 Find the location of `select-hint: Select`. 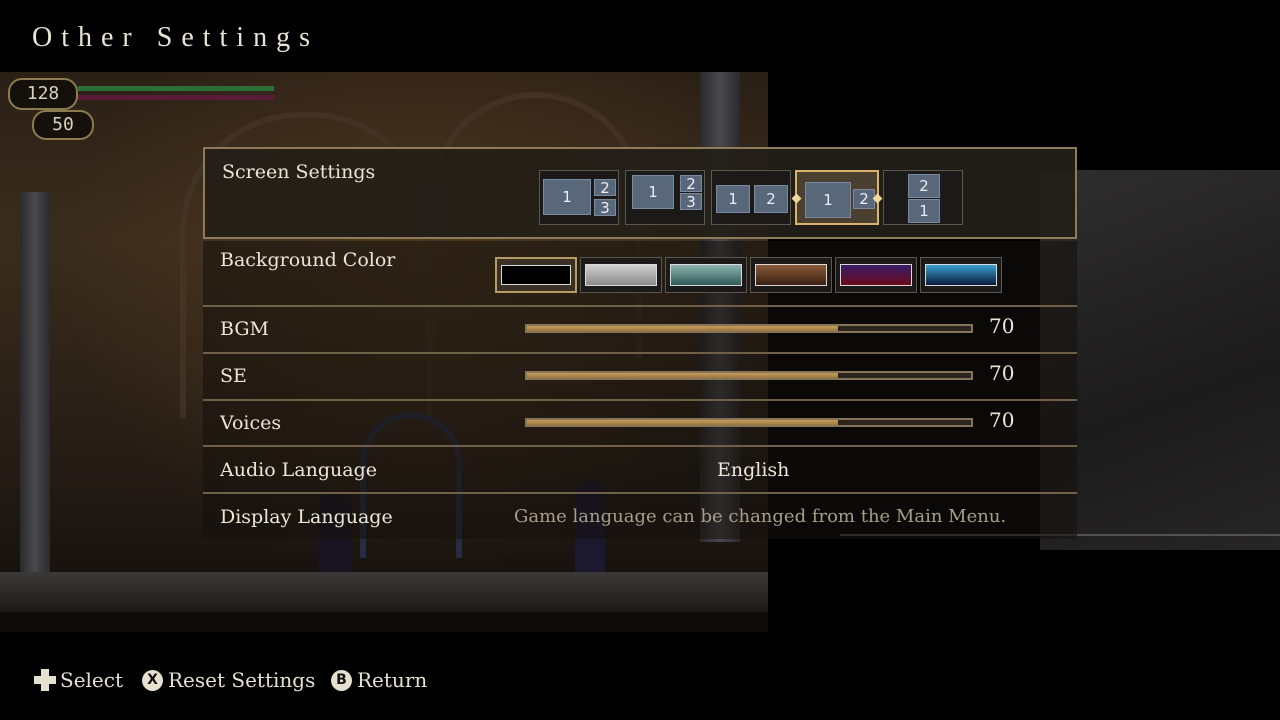

select-hint: Select is located at coordinates (78, 680).